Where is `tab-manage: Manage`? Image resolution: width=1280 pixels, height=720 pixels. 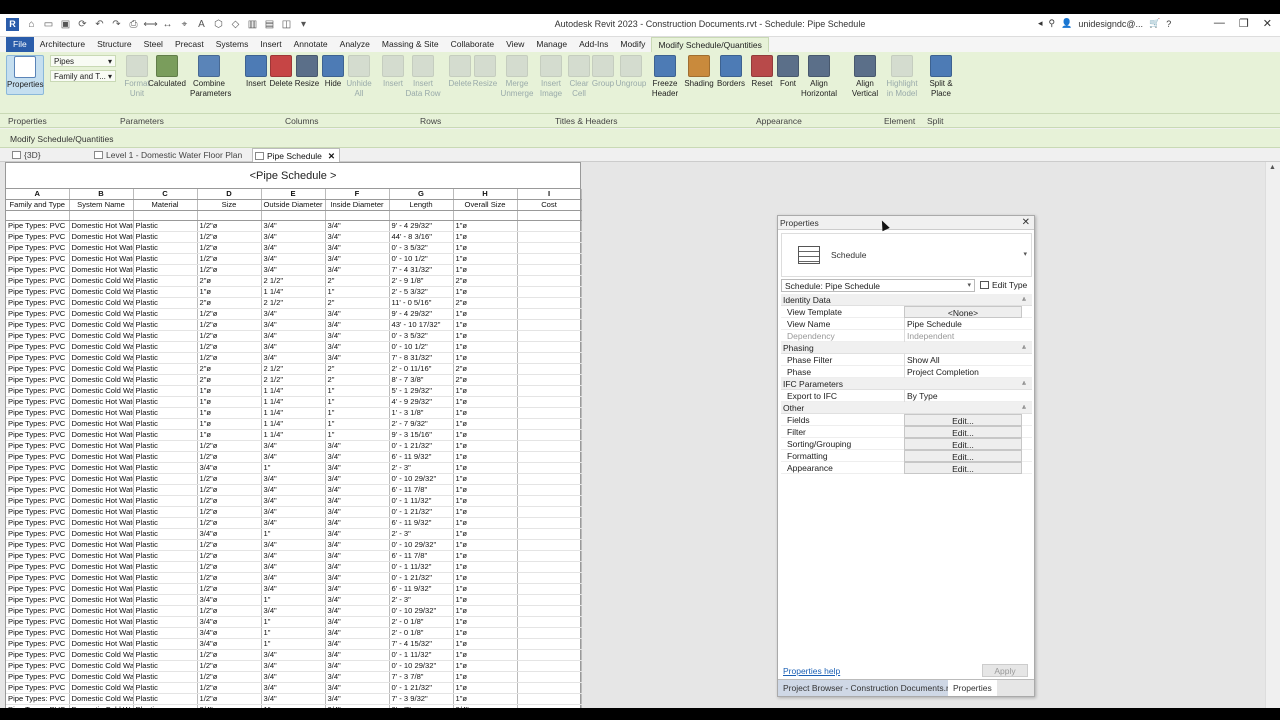
tab-manage: Manage is located at coordinates (551, 44).